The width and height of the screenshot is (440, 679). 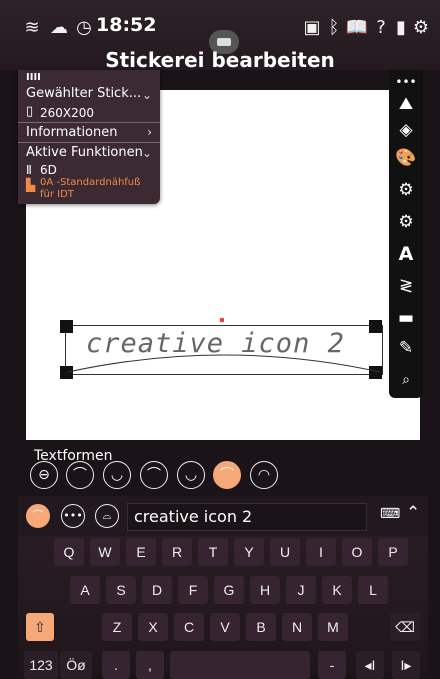 I want to click on hoop-size: 260X200, so click(x=67, y=113).